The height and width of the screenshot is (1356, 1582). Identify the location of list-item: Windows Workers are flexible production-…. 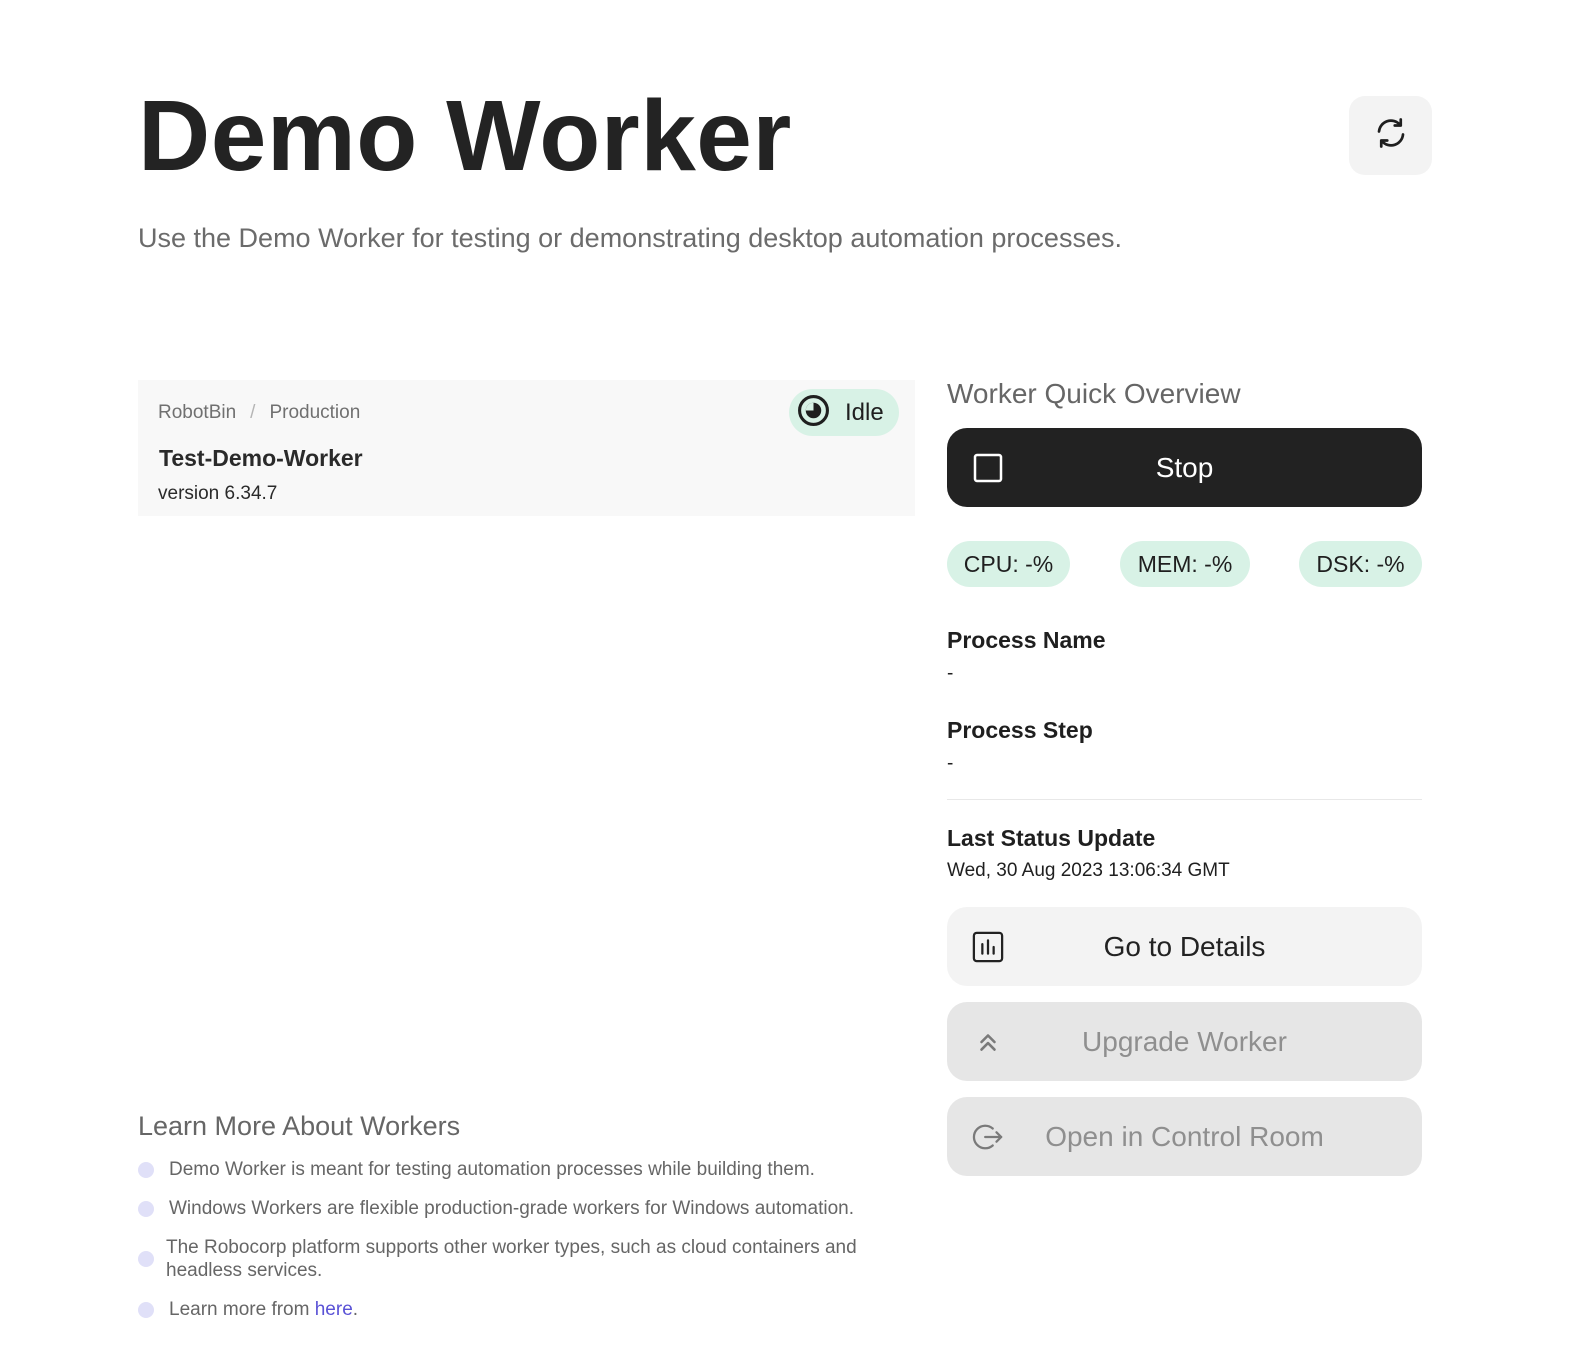
(526, 1208).